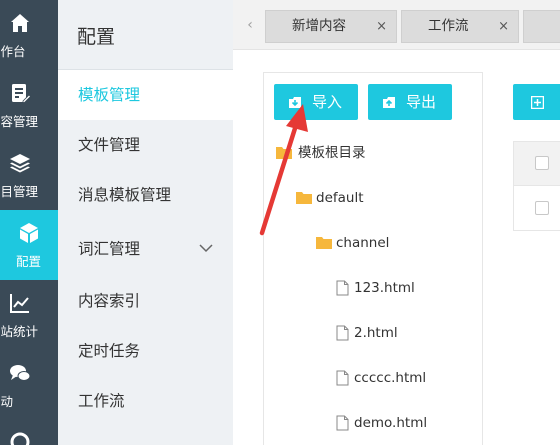 This screenshot has width=560, height=445. Describe the element at coordinates (19, 331) in the screenshot. I see `rail-label: 网站统计` at that location.